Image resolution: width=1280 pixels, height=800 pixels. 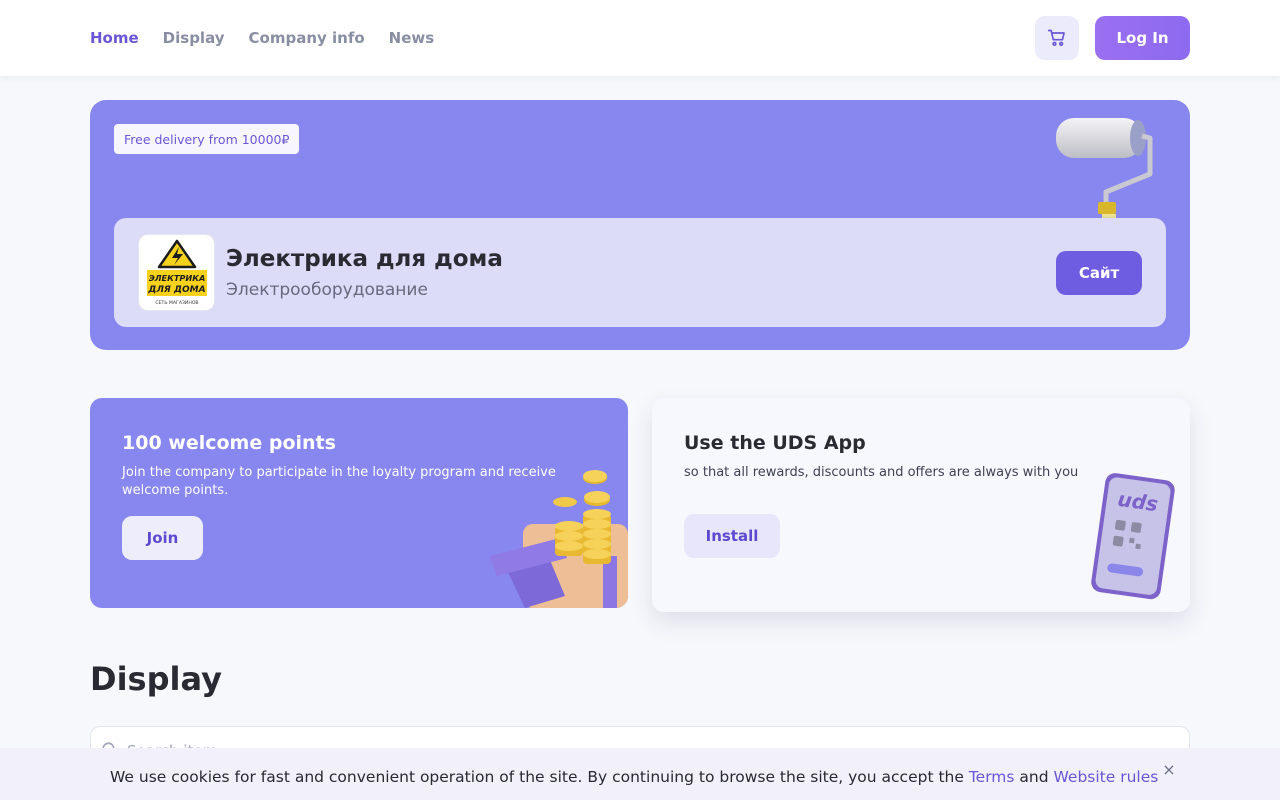 What do you see at coordinates (229, 443) in the screenshot?
I see `welcome-points-title: 100 welcome points` at bounding box center [229, 443].